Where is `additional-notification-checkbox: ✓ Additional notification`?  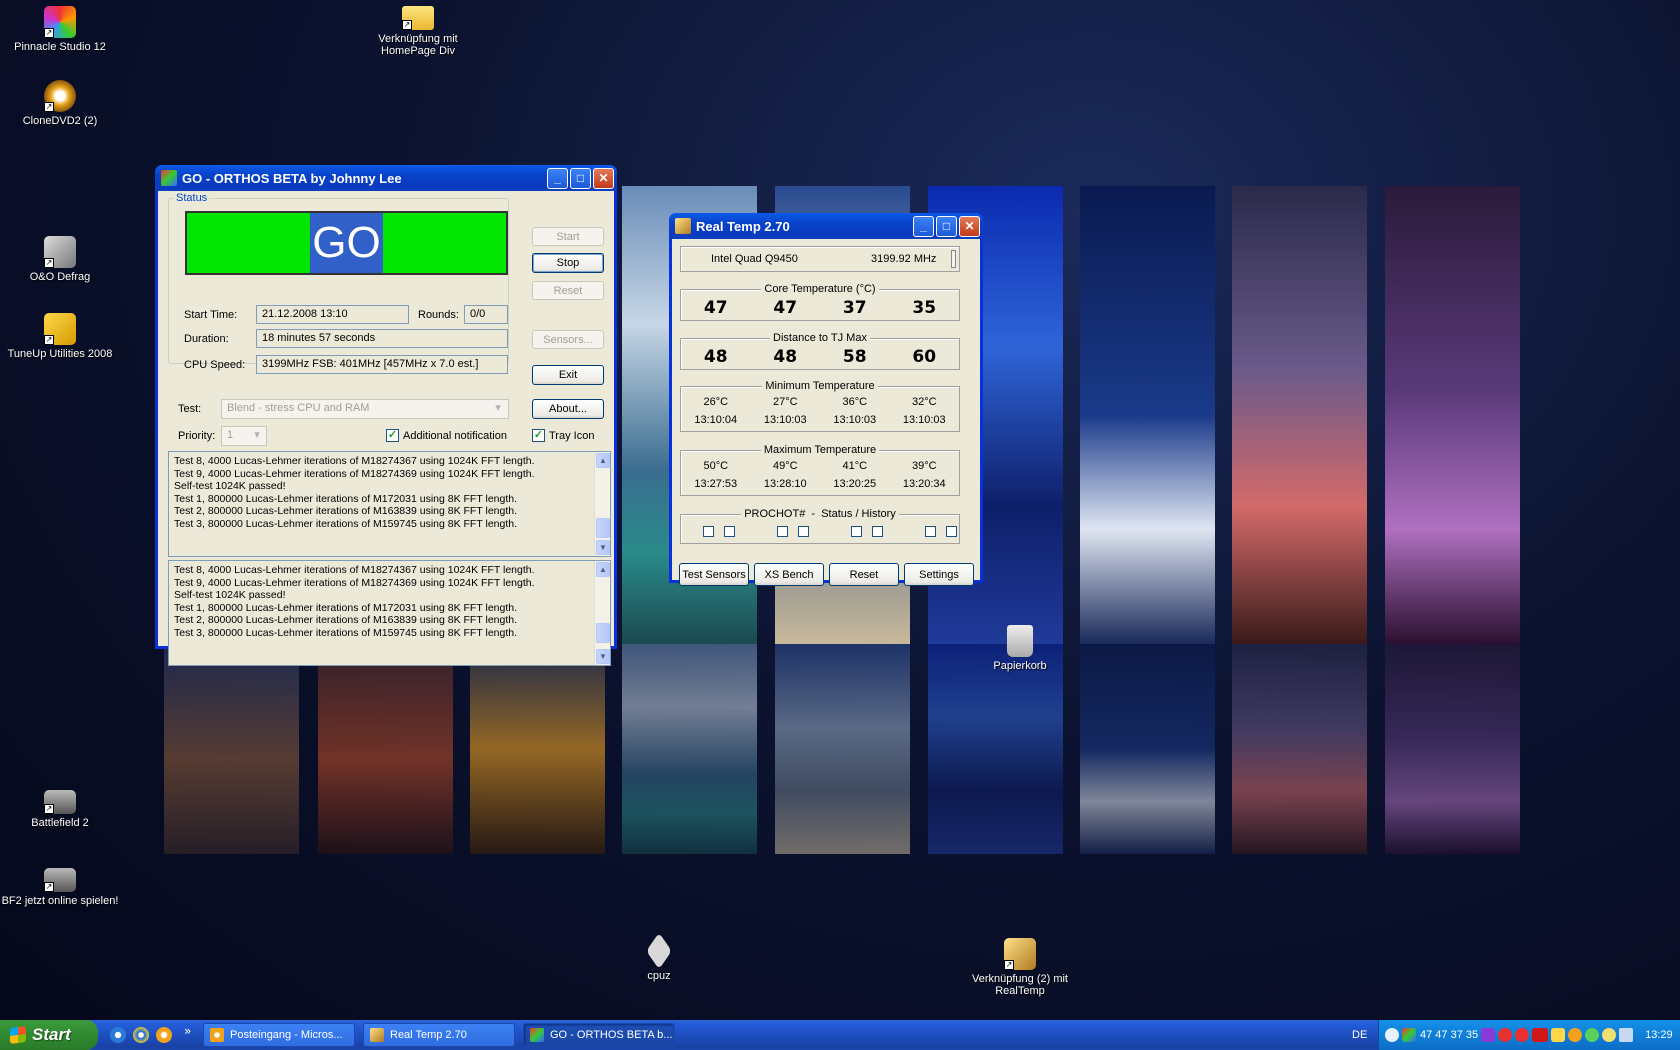 additional-notification-checkbox: ✓ Additional notification is located at coordinates (446, 435).